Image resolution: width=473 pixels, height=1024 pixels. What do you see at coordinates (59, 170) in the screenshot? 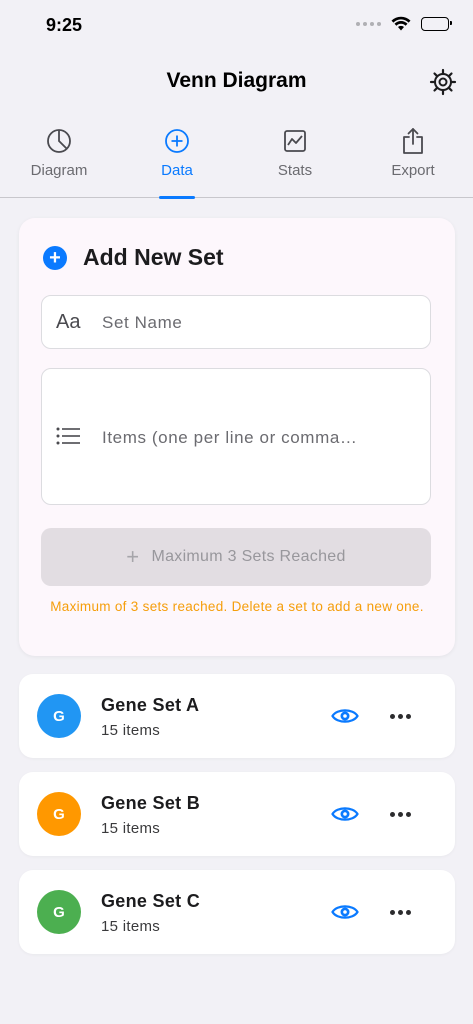
I see `tab-label: Diagram` at bounding box center [59, 170].